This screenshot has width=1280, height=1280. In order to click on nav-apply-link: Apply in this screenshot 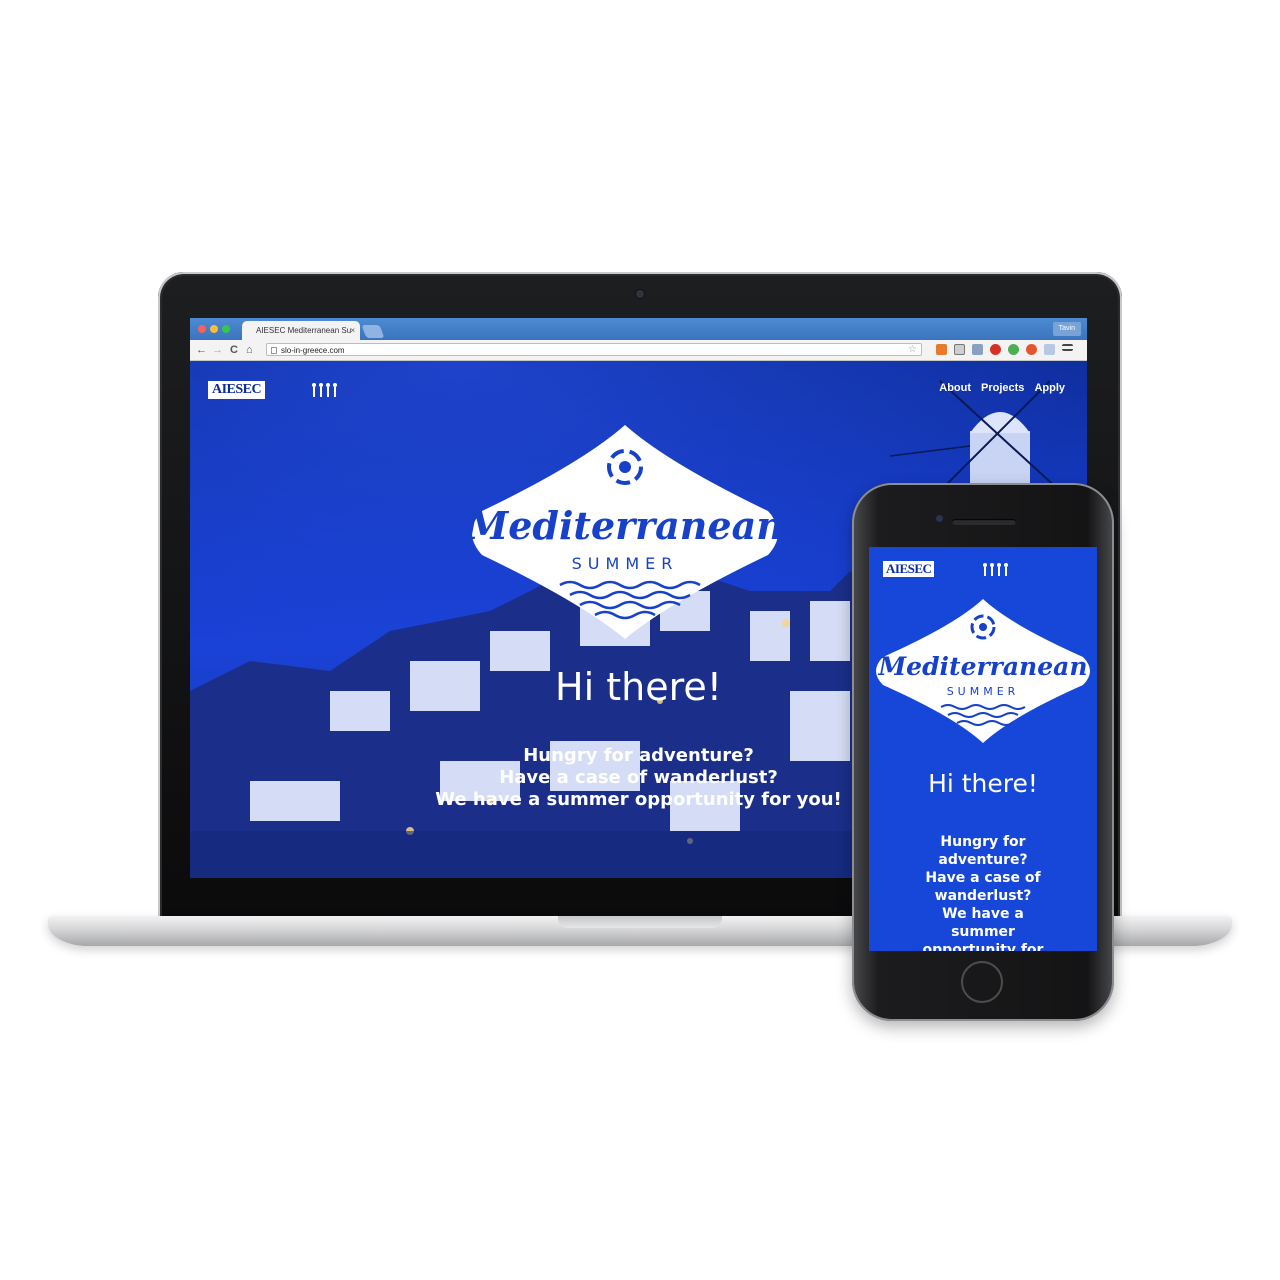, I will do `click(1049, 388)`.